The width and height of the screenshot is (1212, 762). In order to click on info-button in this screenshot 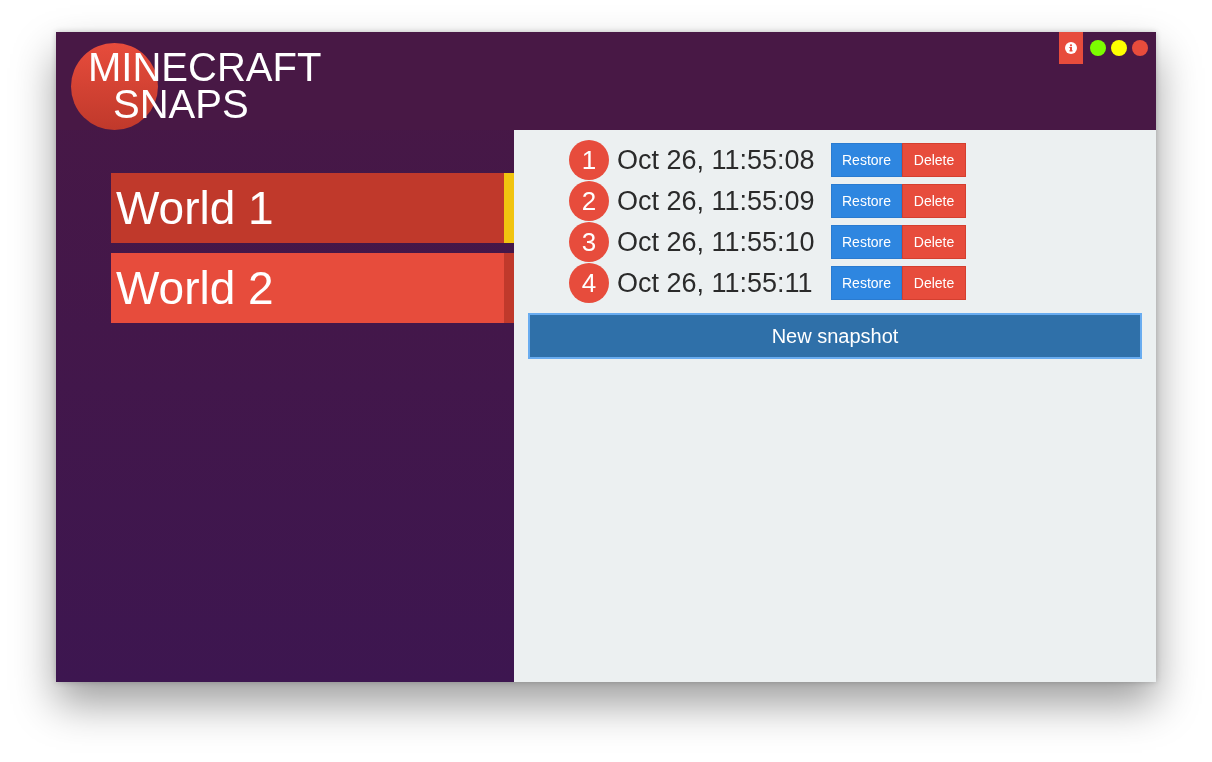, I will do `click(1071, 48)`.